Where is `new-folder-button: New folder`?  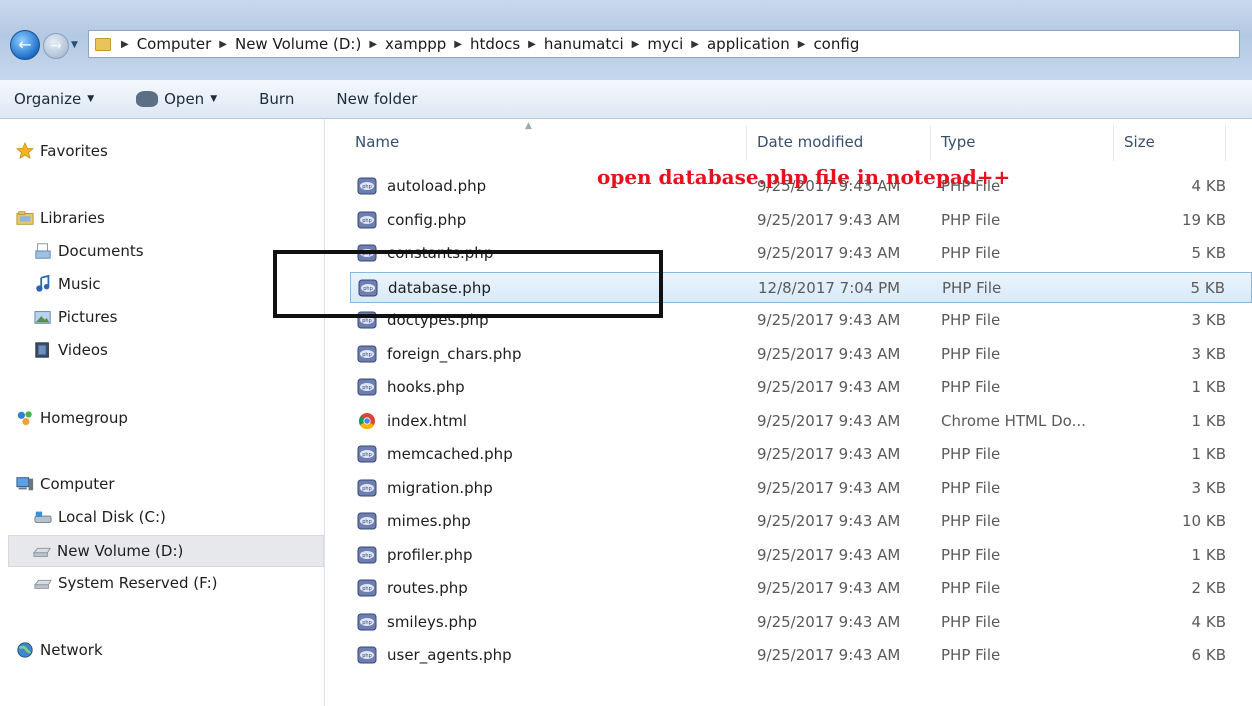 new-folder-button: New folder is located at coordinates (376, 99).